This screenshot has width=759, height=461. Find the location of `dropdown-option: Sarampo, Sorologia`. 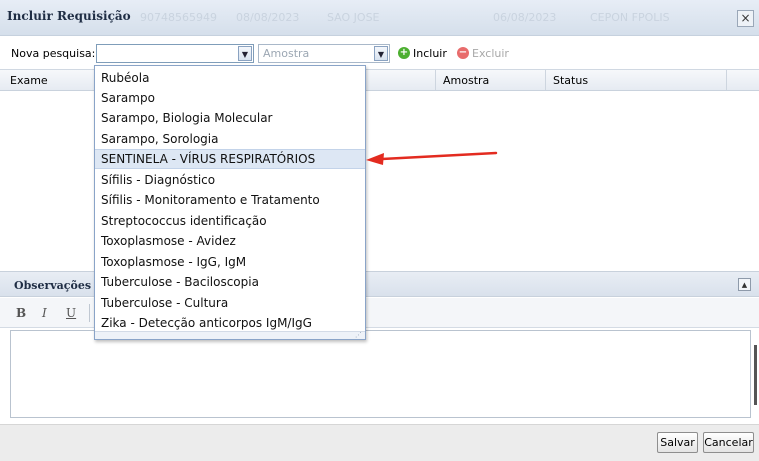

dropdown-option: Sarampo, Sorologia is located at coordinates (230, 139).